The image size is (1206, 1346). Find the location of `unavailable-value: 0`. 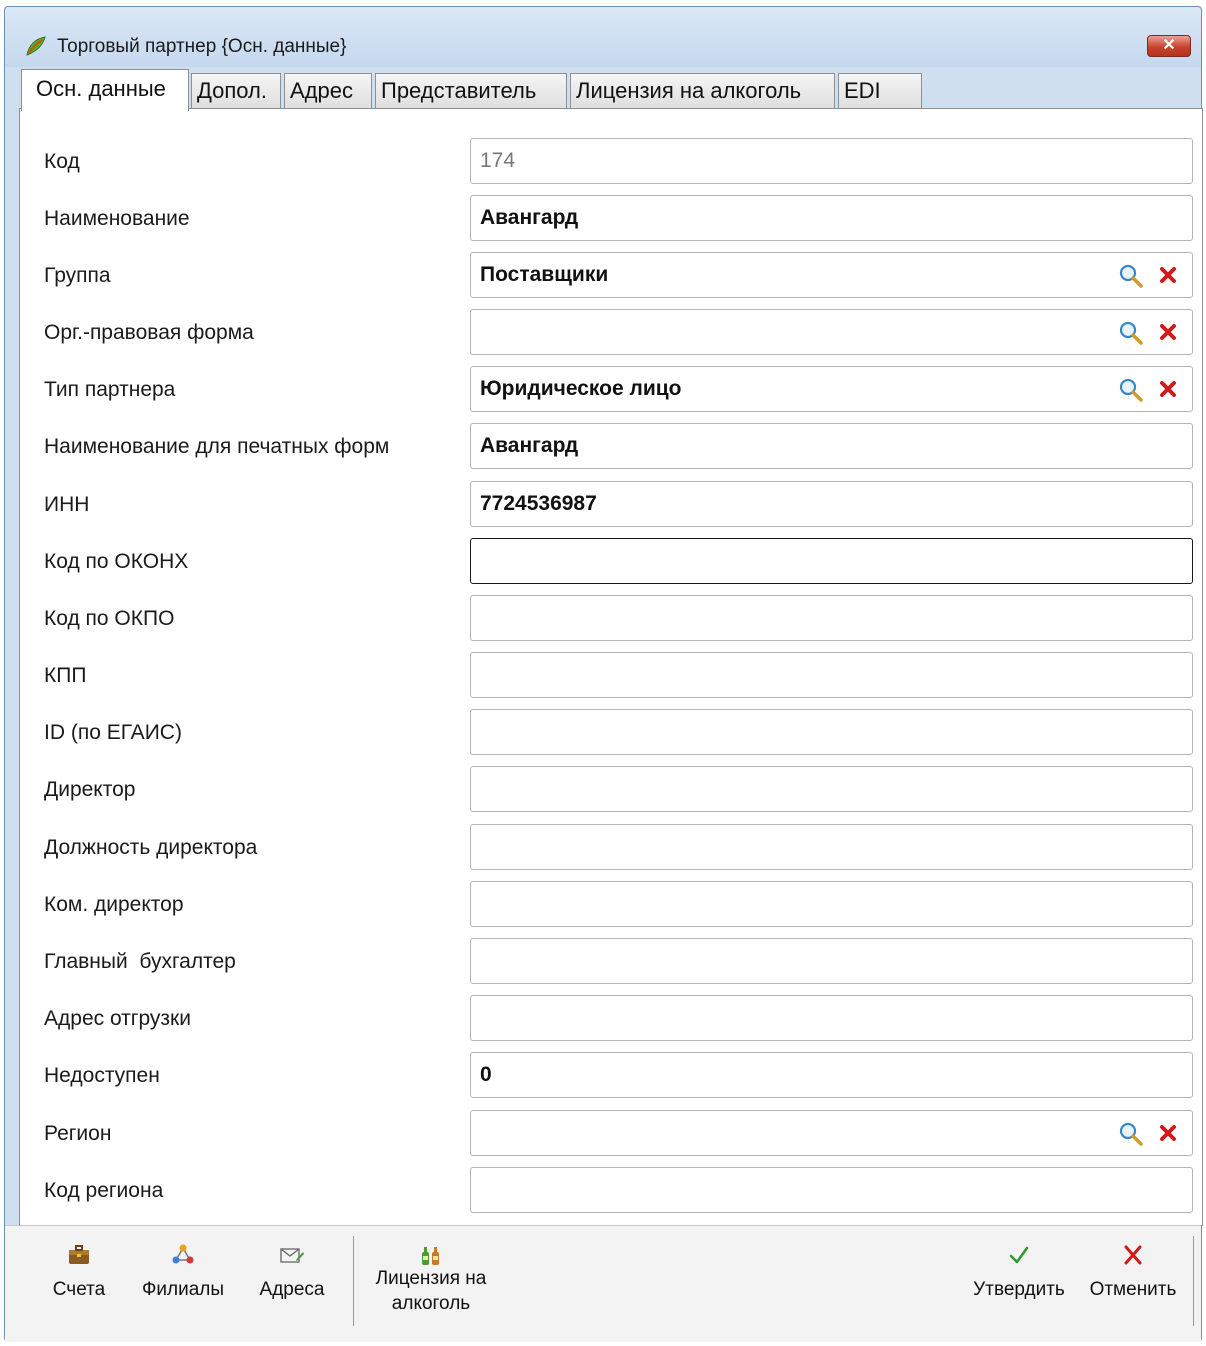

unavailable-value: 0 is located at coordinates (486, 1074).